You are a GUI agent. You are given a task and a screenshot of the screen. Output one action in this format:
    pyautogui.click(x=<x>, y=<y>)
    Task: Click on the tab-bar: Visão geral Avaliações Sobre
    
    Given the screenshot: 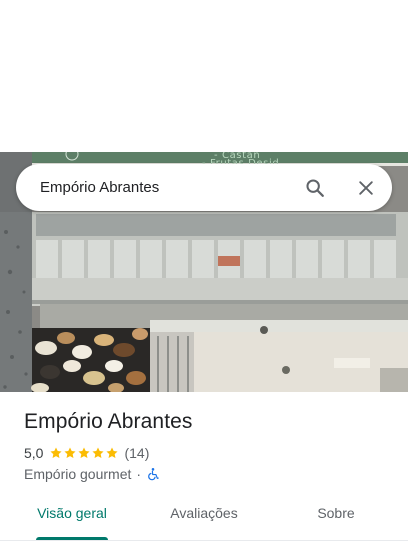 What is the action you would take?
    pyautogui.click(x=204, y=519)
    